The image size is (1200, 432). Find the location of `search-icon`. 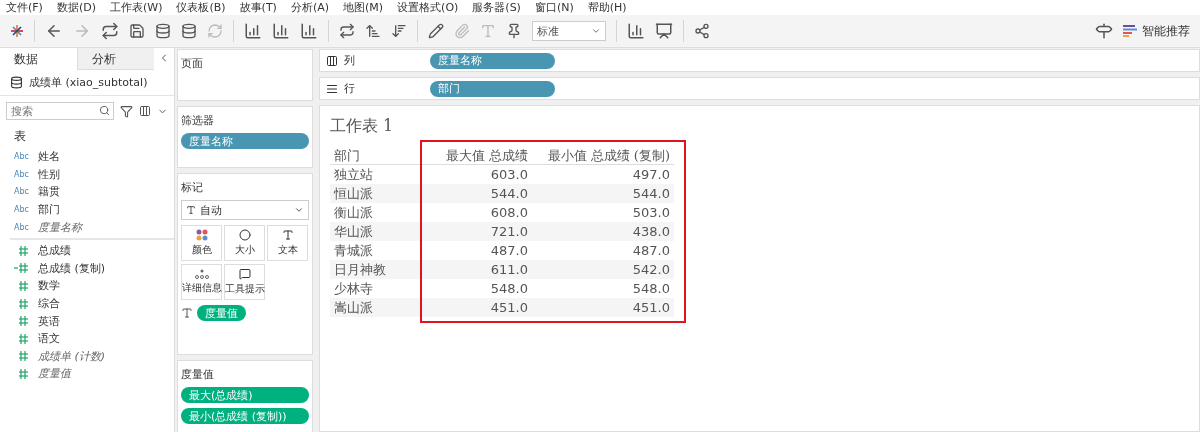

search-icon is located at coordinates (104, 110).